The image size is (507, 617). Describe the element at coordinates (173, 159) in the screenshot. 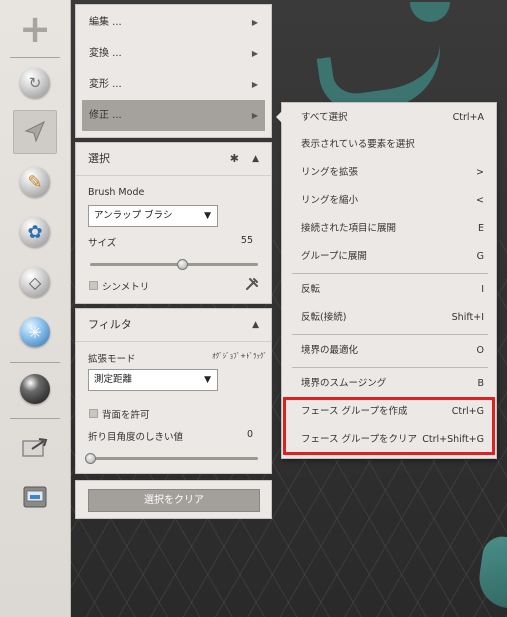

I see `select-panel-header: 選択 ✱ ▲` at that location.